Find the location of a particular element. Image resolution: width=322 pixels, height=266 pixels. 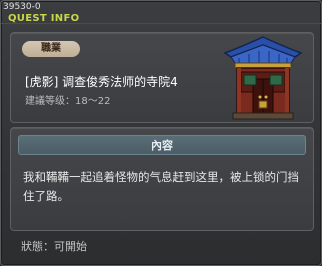

quest-status: 狀態：可開始 is located at coordinates (54, 246).